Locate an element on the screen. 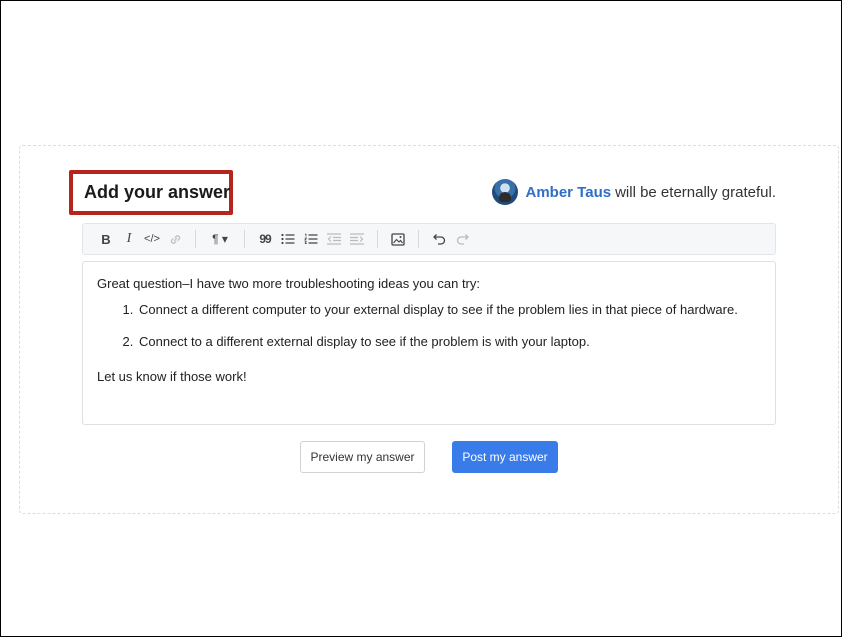  code-icon: </> is located at coordinates (152, 239).